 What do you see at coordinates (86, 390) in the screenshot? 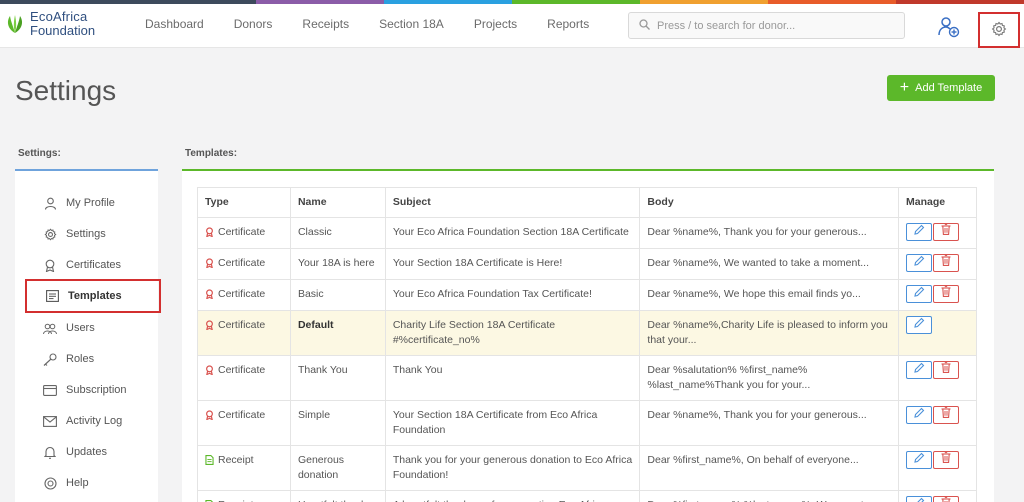
I see `sidebar-item-subscription: Subscription` at bounding box center [86, 390].